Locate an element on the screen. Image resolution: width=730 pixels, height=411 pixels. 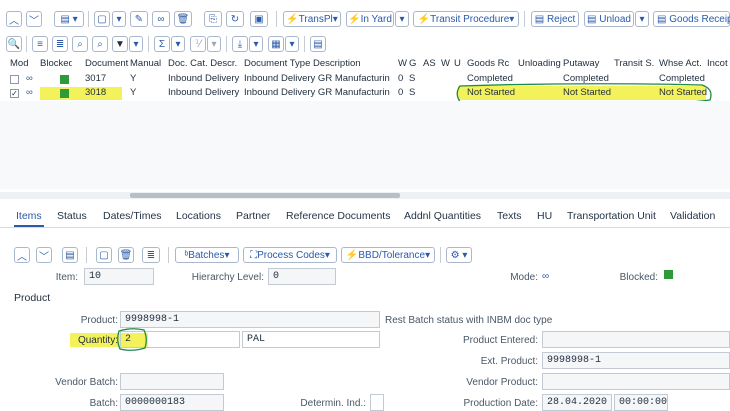
tab-reference-documents: Reference Documents is located at coordinates (338, 216).